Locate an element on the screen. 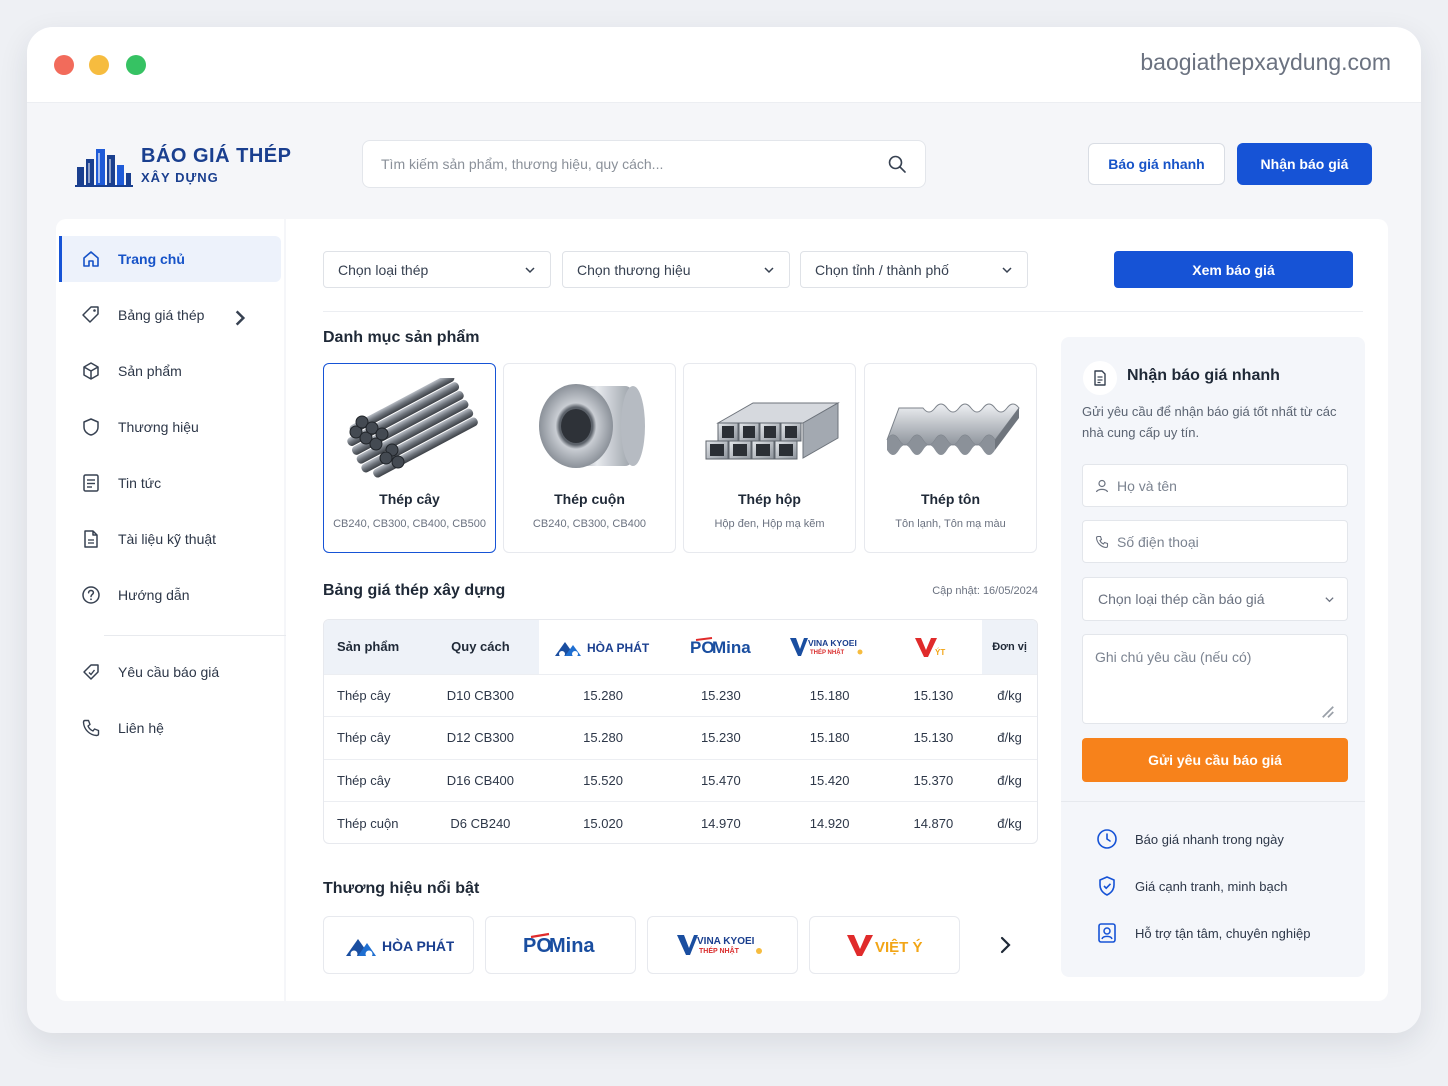  steel-type-quote-select: Chọn loại thép cần báo giá is located at coordinates (1215, 599).